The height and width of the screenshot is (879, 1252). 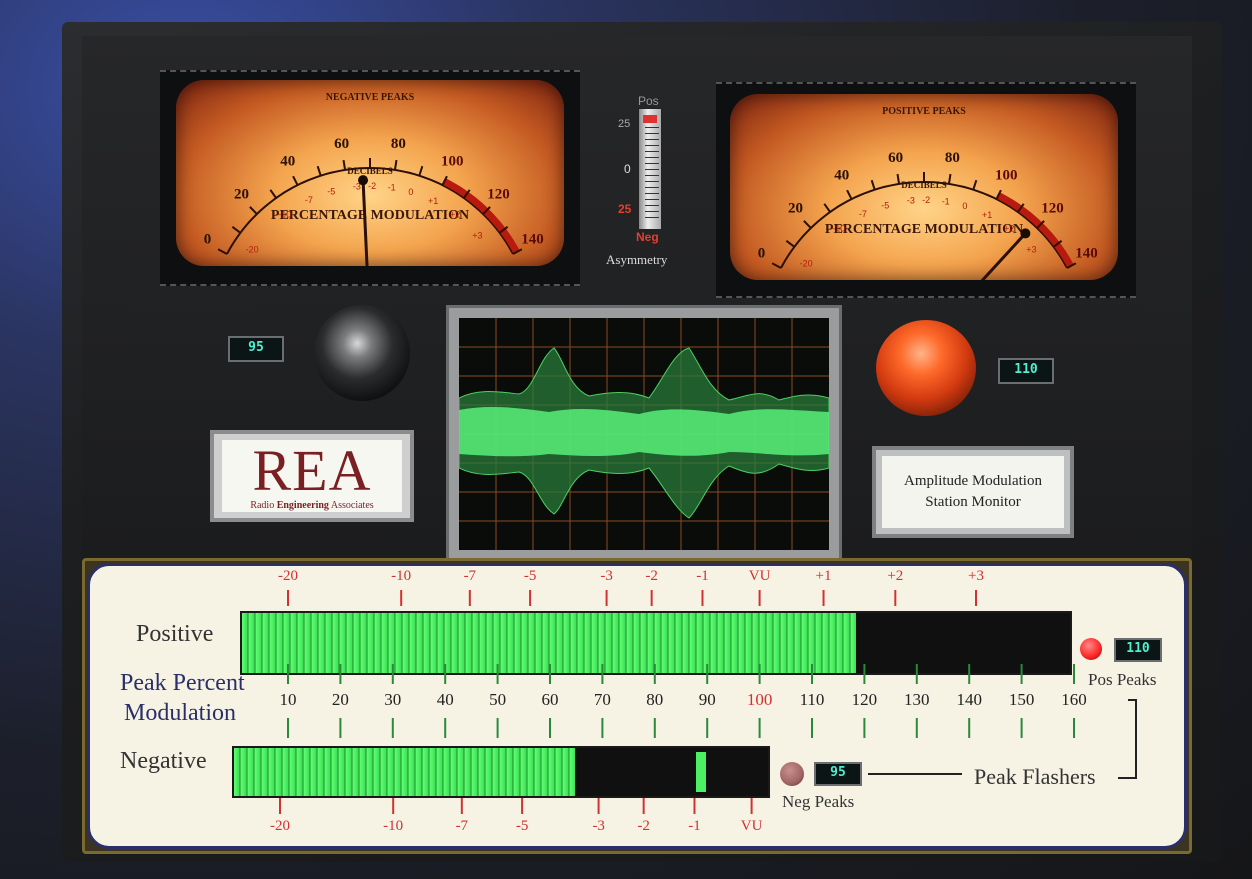 I want to click on asym-pos-label: Pos, so click(x=648, y=101).